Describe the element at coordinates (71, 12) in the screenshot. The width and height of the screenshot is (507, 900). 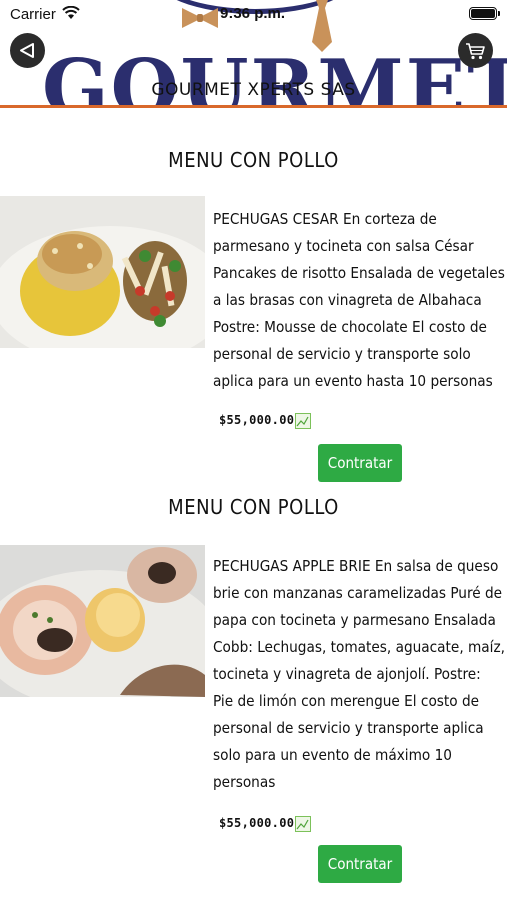
I see `wifi-icon` at that location.